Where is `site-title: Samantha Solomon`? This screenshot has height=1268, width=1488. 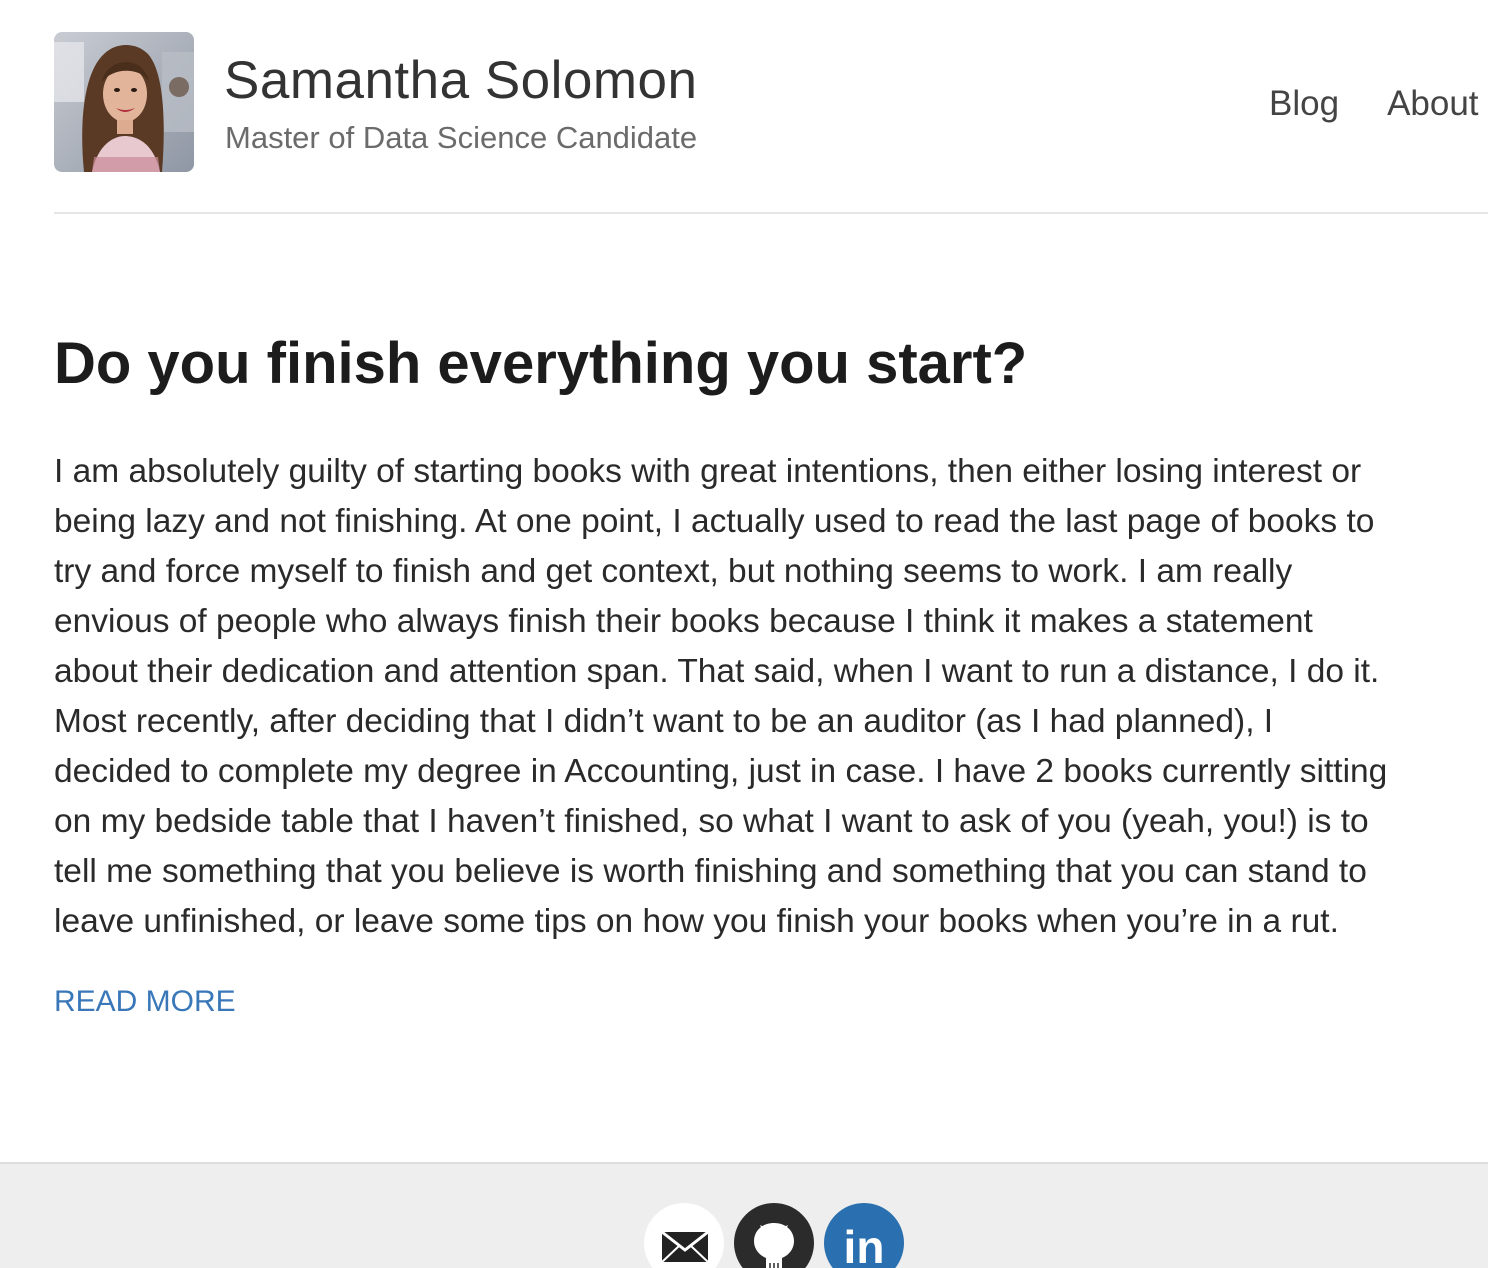
site-title: Samantha Solomon is located at coordinates (461, 80).